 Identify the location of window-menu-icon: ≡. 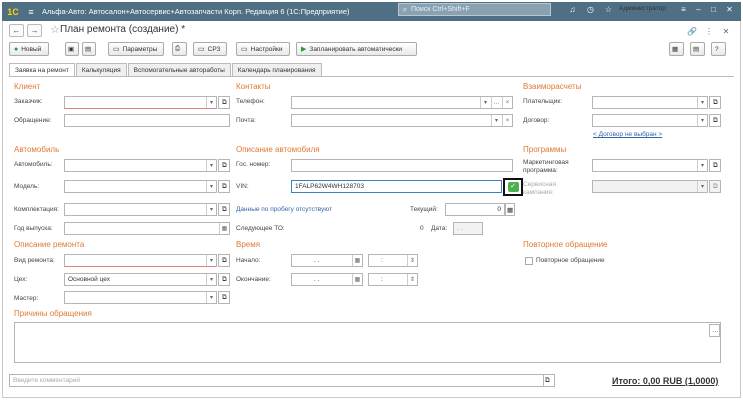
(683, 9).